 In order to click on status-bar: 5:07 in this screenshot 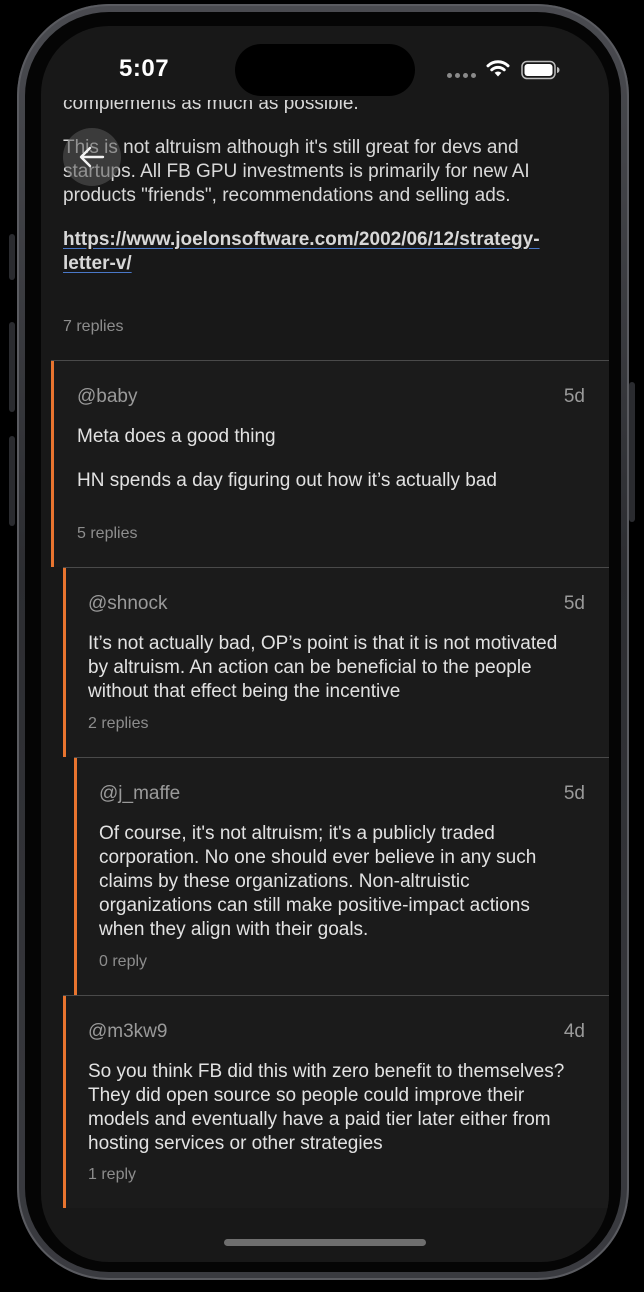, I will do `click(325, 71)`.